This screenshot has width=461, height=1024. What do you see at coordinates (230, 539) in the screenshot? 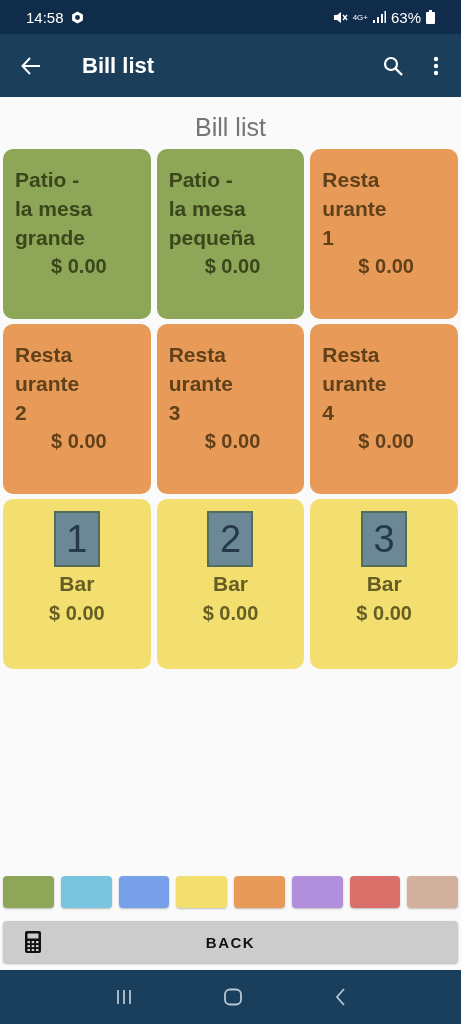
I see `bar-number: 2` at bounding box center [230, 539].